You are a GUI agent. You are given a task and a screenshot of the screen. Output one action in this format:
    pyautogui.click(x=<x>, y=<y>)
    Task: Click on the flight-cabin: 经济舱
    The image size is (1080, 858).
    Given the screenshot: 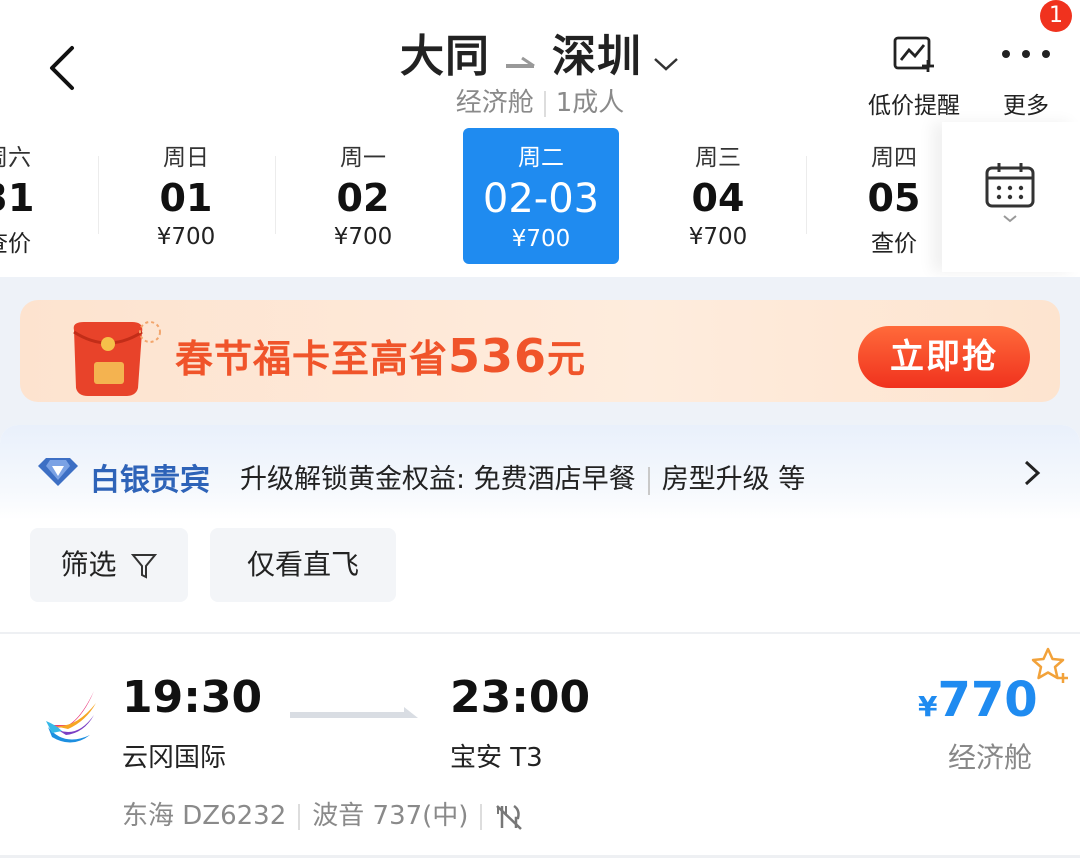 What is the action you would take?
    pyautogui.click(x=990, y=757)
    